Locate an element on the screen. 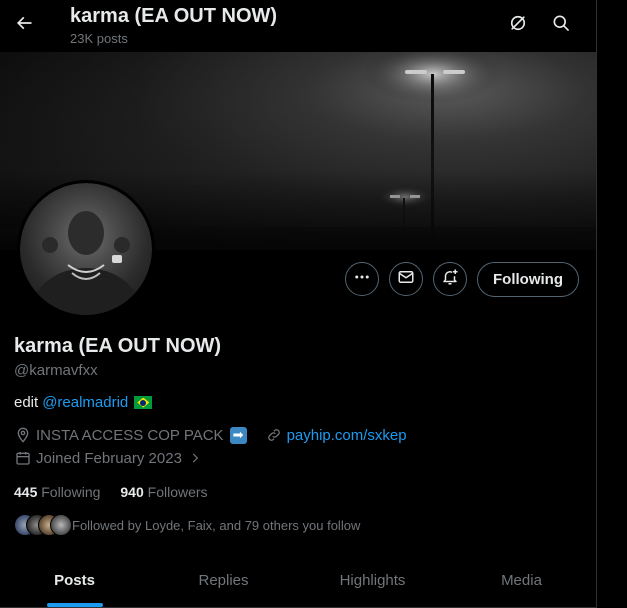  chevron-right-icon is located at coordinates (195, 458).